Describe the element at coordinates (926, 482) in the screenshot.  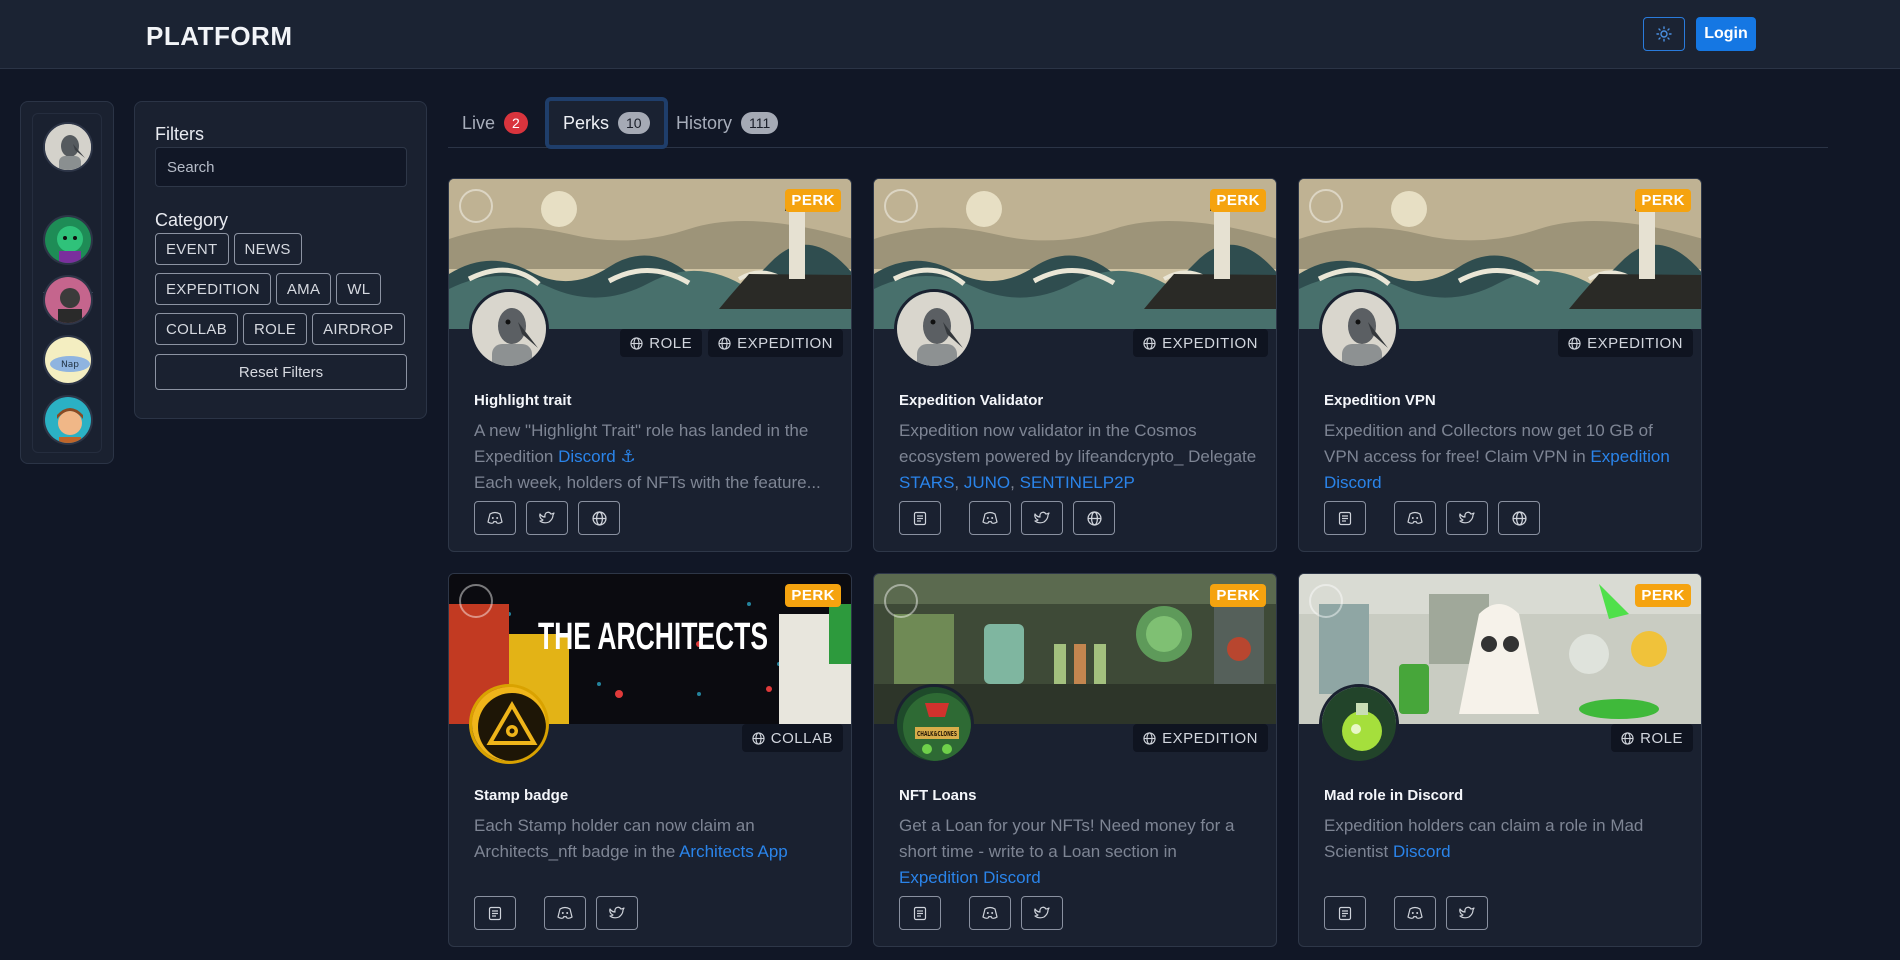
I see `stars-link: STARS` at that location.